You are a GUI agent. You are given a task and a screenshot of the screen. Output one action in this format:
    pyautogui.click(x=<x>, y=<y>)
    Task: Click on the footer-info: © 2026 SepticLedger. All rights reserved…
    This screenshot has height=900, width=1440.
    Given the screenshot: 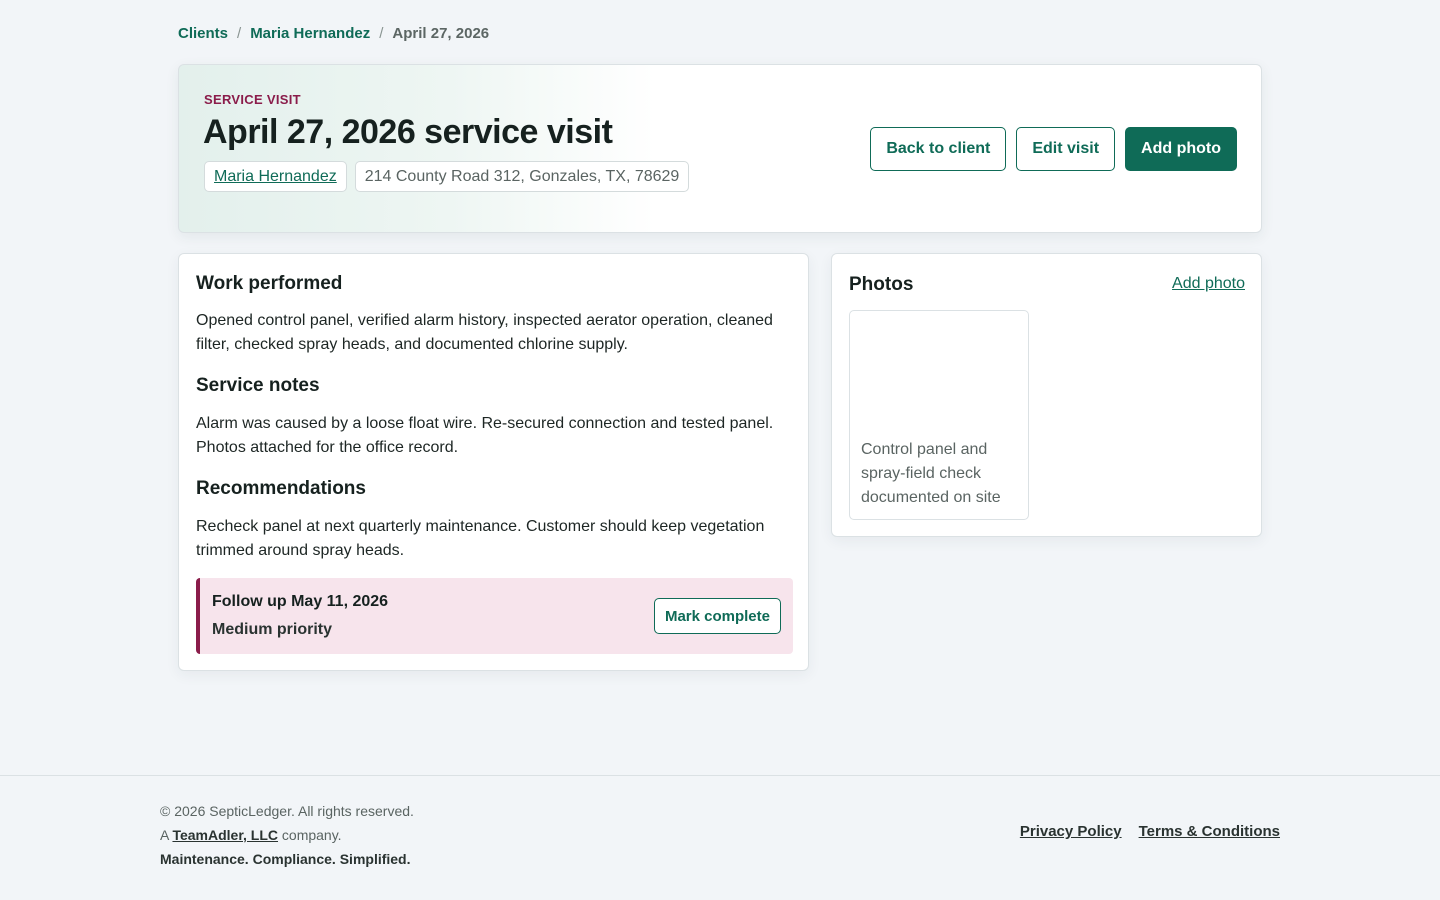 What is the action you would take?
    pyautogui.click(x=287, y=835)
    